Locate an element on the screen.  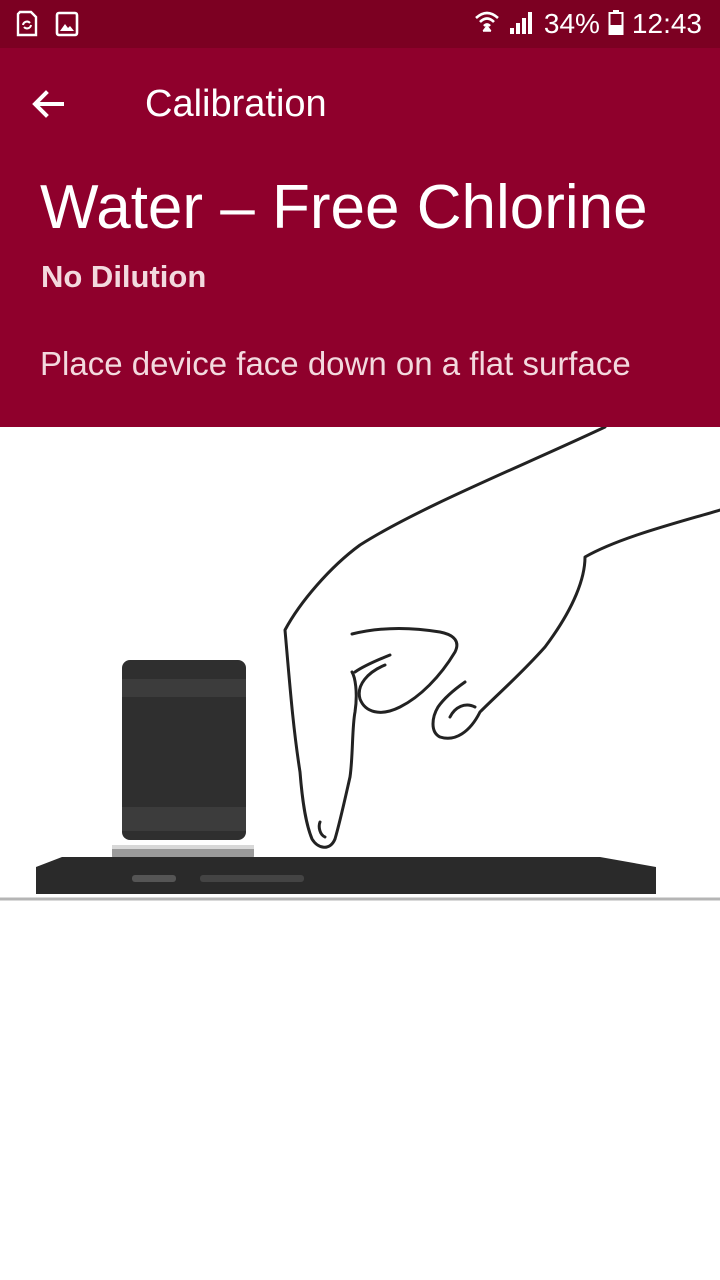
lens-attachment is located at coordinates (183, 759).